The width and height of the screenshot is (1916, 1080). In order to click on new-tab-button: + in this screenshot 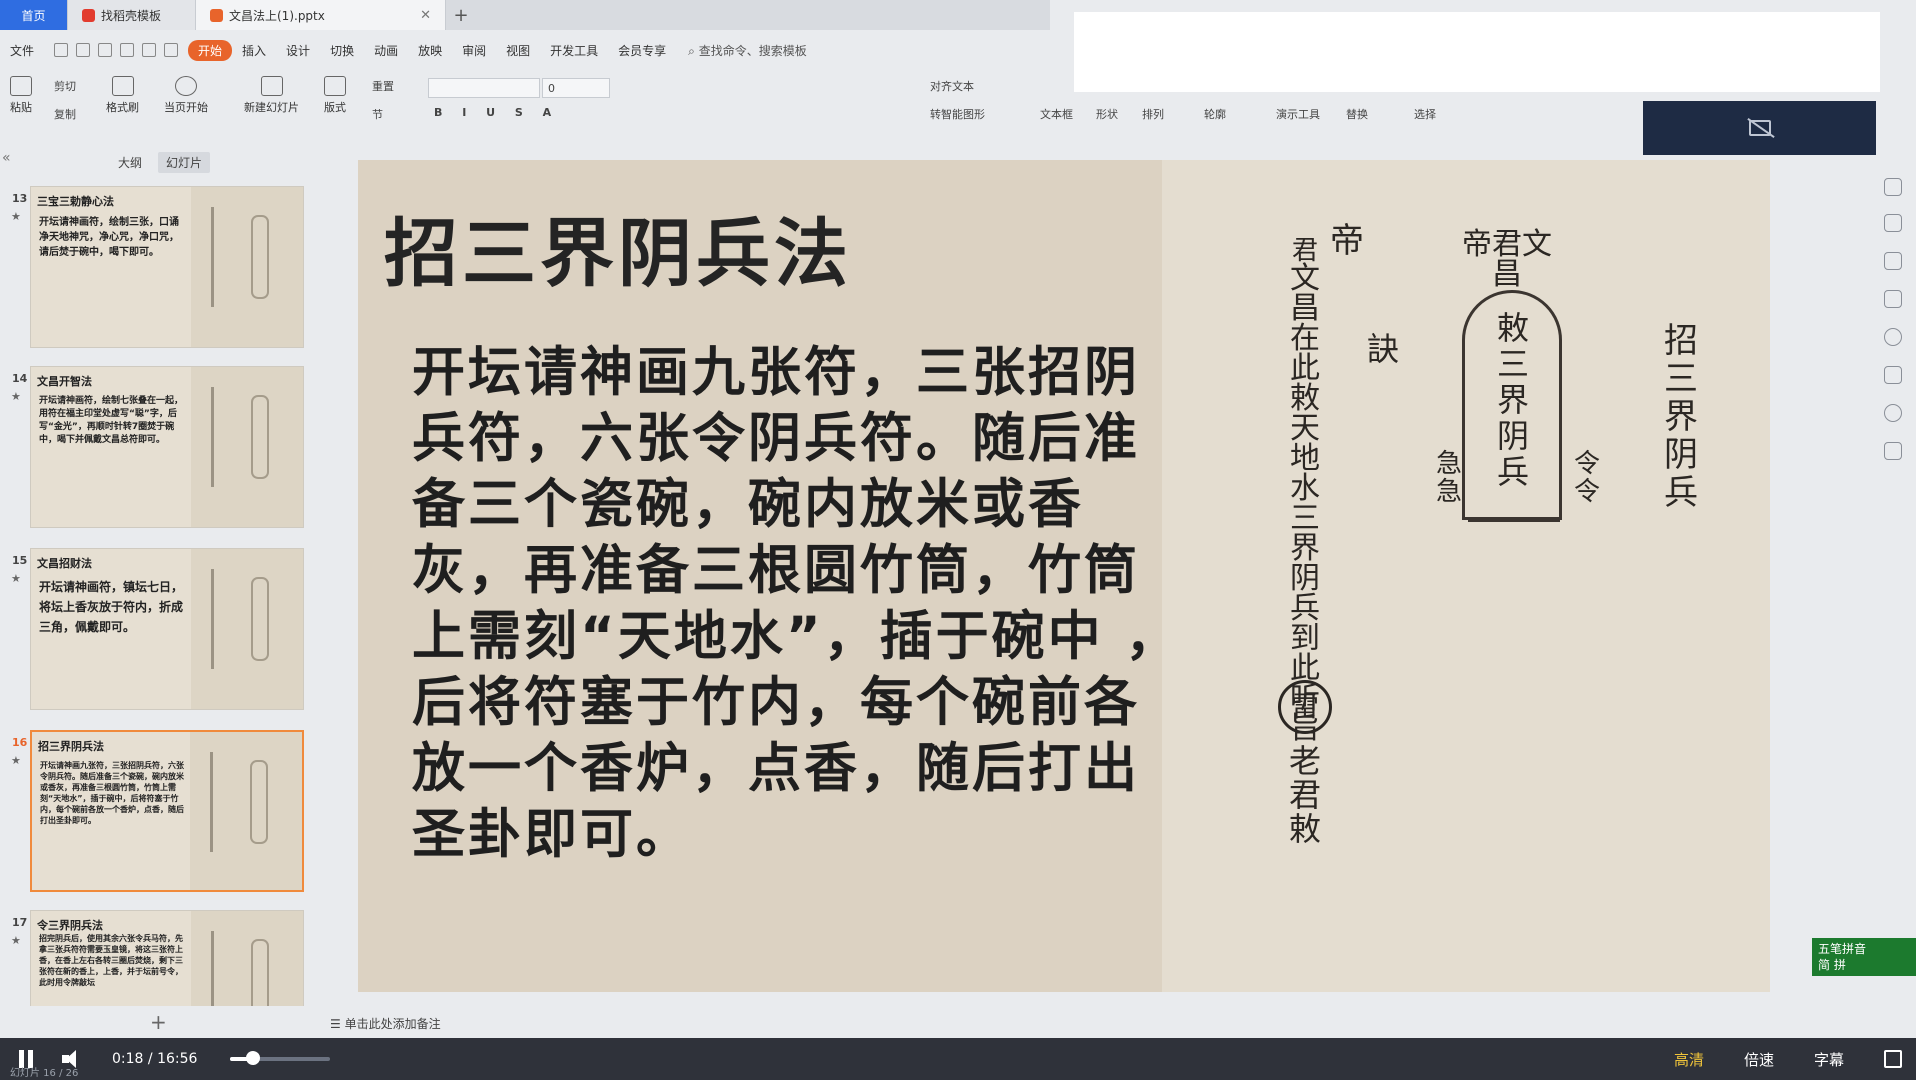, I will do `click(461, 15)`.